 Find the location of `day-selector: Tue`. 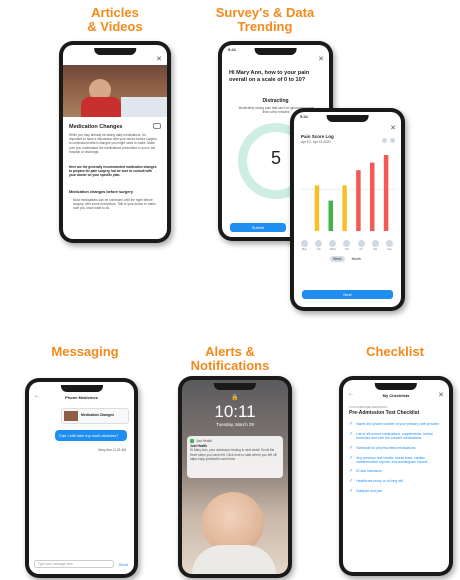

day-selector: Tue is located at coordinates (319, 245).